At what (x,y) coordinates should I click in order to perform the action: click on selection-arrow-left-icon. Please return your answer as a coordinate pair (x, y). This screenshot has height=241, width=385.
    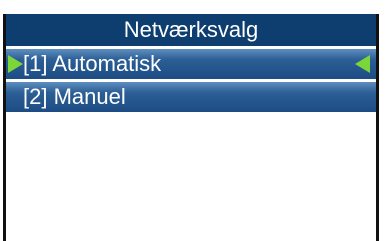
    Looking at the image, I should click on (362, 64).